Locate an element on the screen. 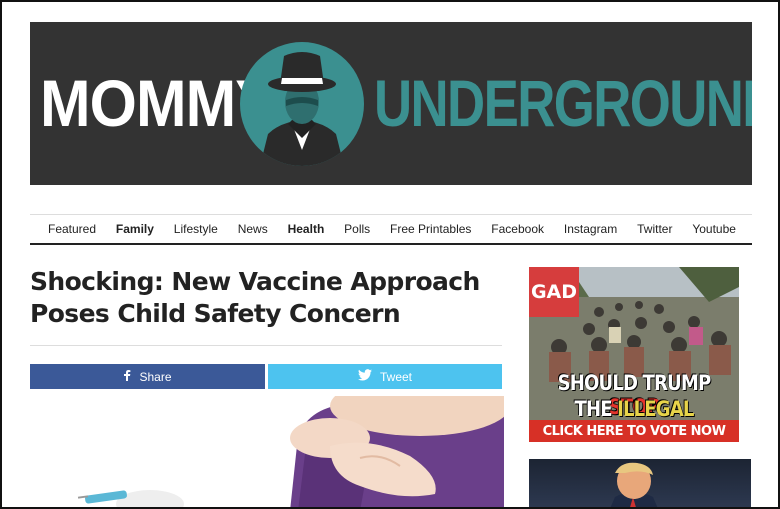 The height and width of the screenshot is (509, 780). nav-item-facebook: Facebook is located at coordinates (517, 229).